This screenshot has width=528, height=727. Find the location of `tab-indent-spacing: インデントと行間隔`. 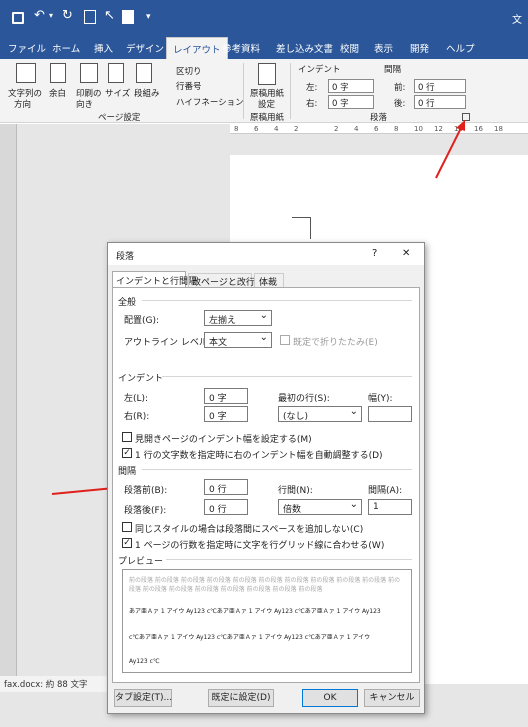

tab-indent-spacing: インデントと行間隔 is located at coordinates (154, 279).